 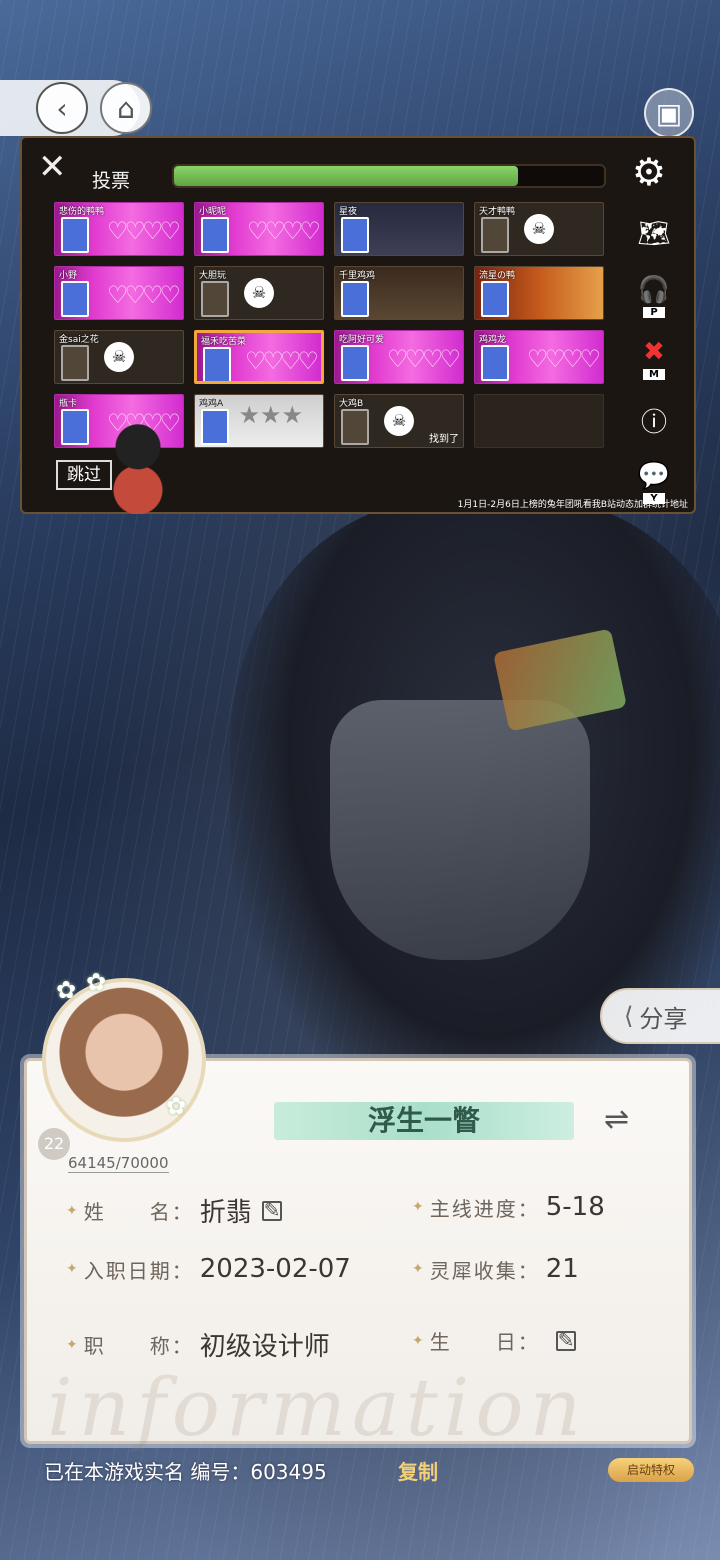 I want to click on skip-button: 跳过, so click(x=84, y=475).